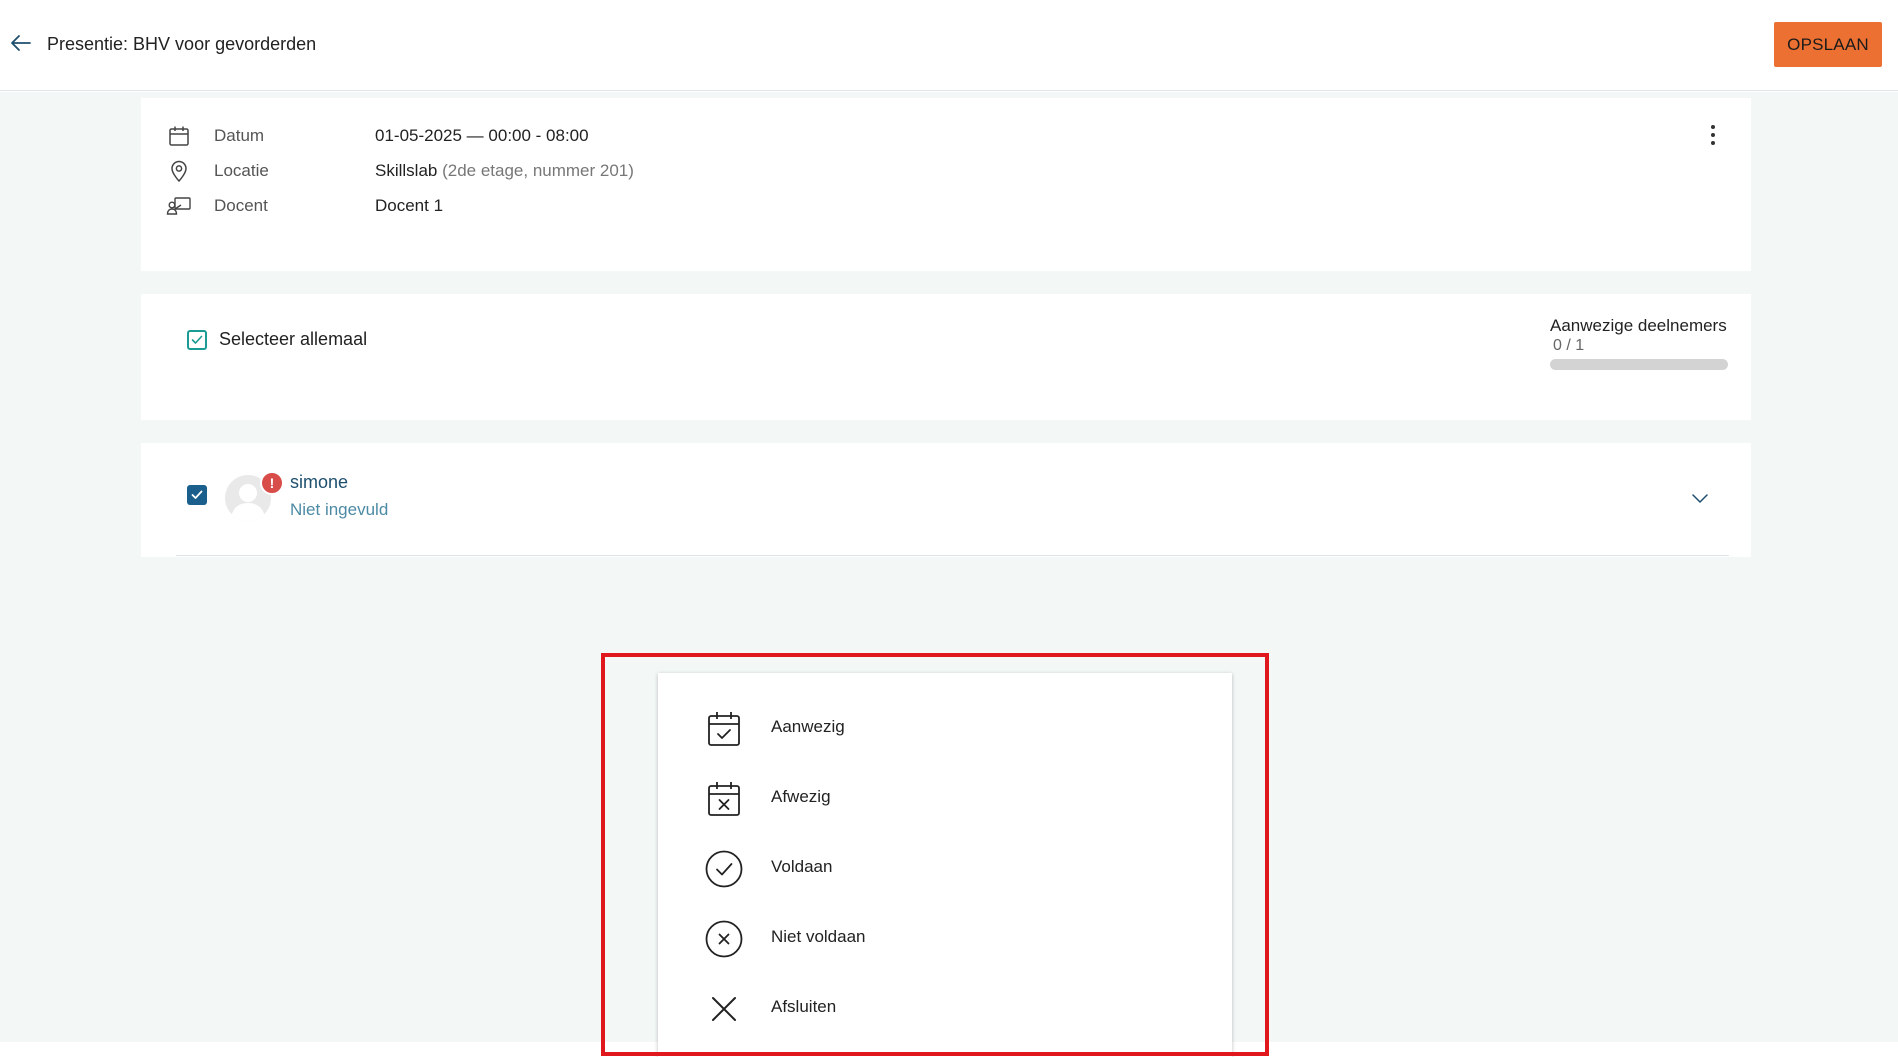 This screenshot has height=1057, width=1898. I want to click on menu-item-niet-voldaan: Niet voldaan, so click(945, 938).